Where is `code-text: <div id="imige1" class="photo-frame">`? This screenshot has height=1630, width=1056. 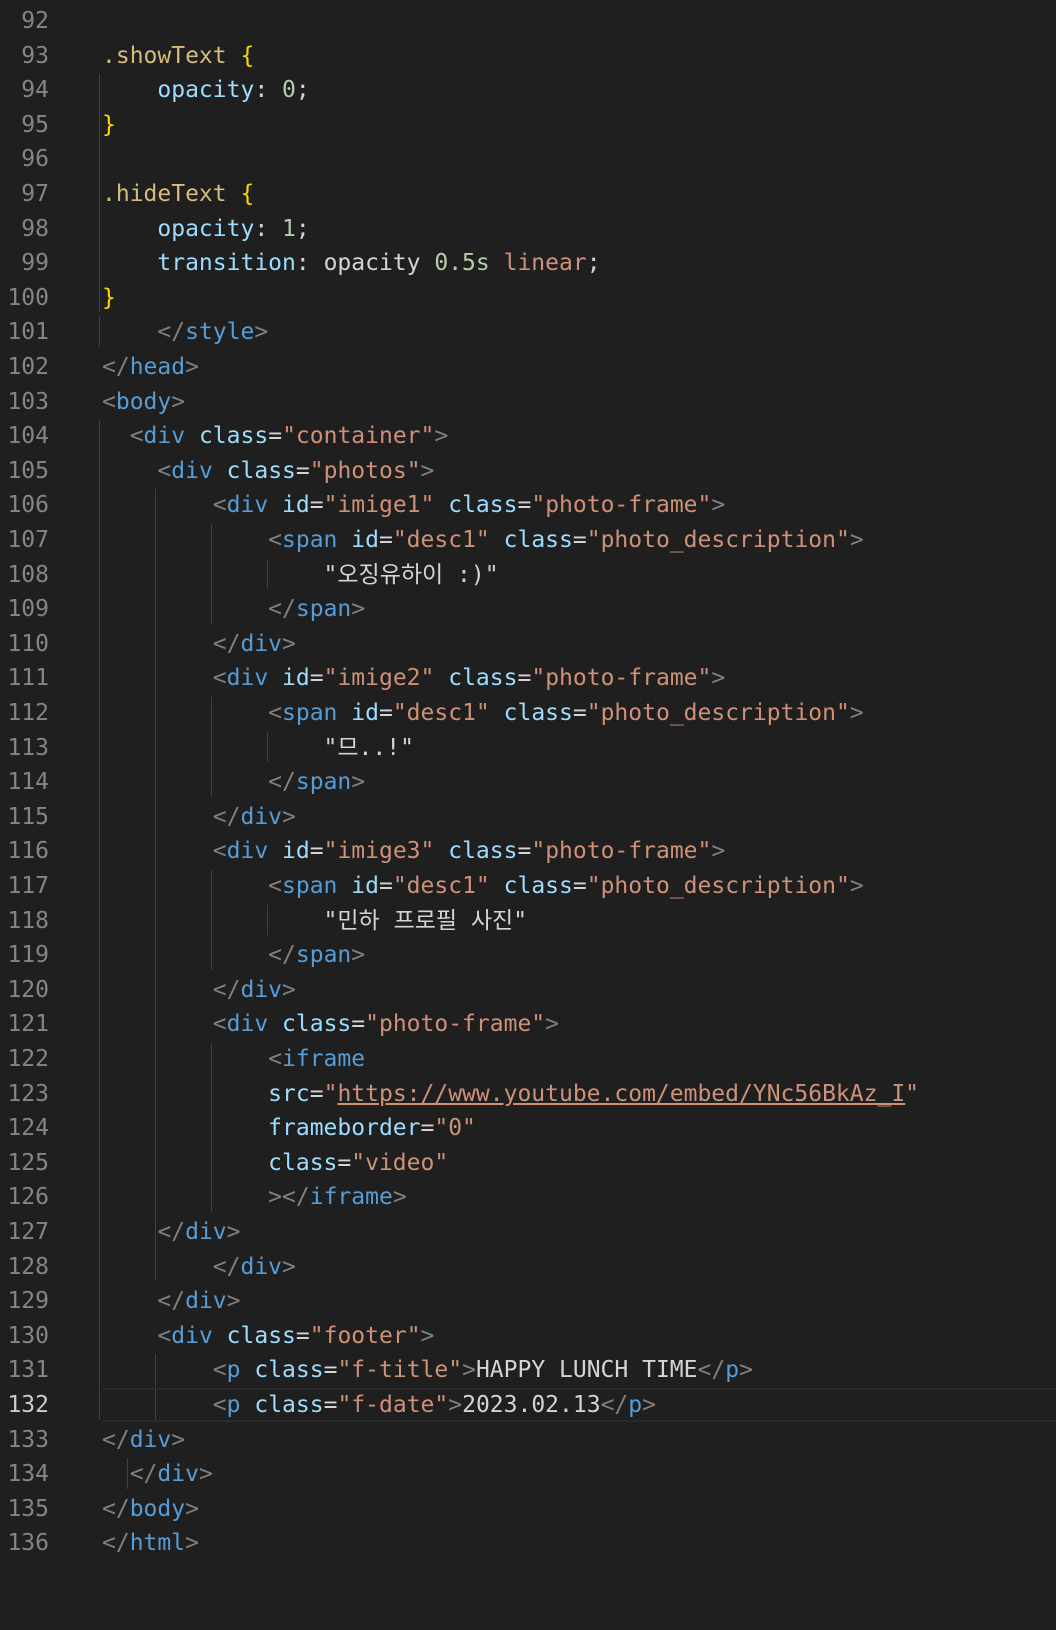
code-text: <div id="imige1" class="photo-frame"> is located at coordinates (413, 505).